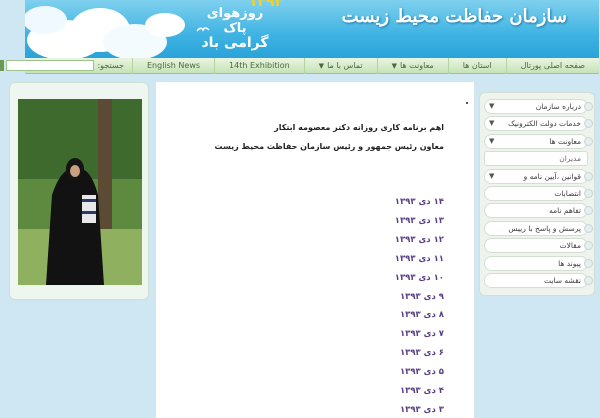  What do you see at coordinates (559, 106) in the screenshot?
I see `sidebar-item-label: درباره سازمان` at bounding box center [559, 106].